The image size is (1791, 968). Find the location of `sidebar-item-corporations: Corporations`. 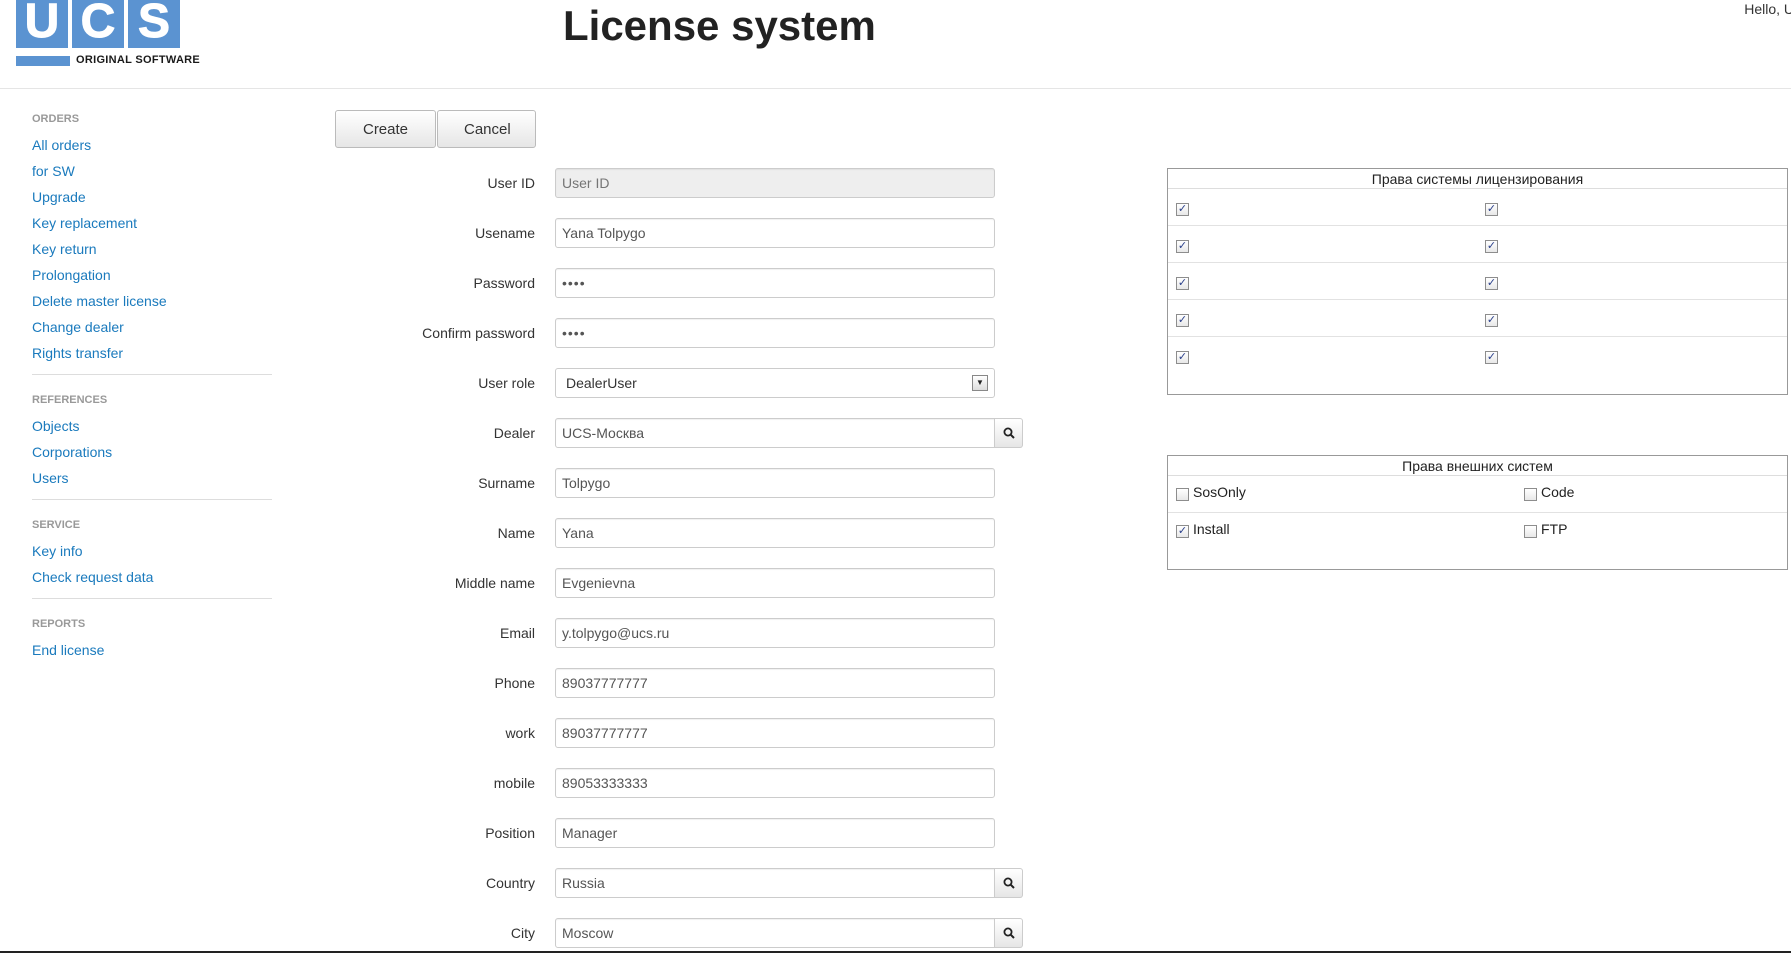

sidebar-item-corporations: Corporations is located at coordinates (152, 452).